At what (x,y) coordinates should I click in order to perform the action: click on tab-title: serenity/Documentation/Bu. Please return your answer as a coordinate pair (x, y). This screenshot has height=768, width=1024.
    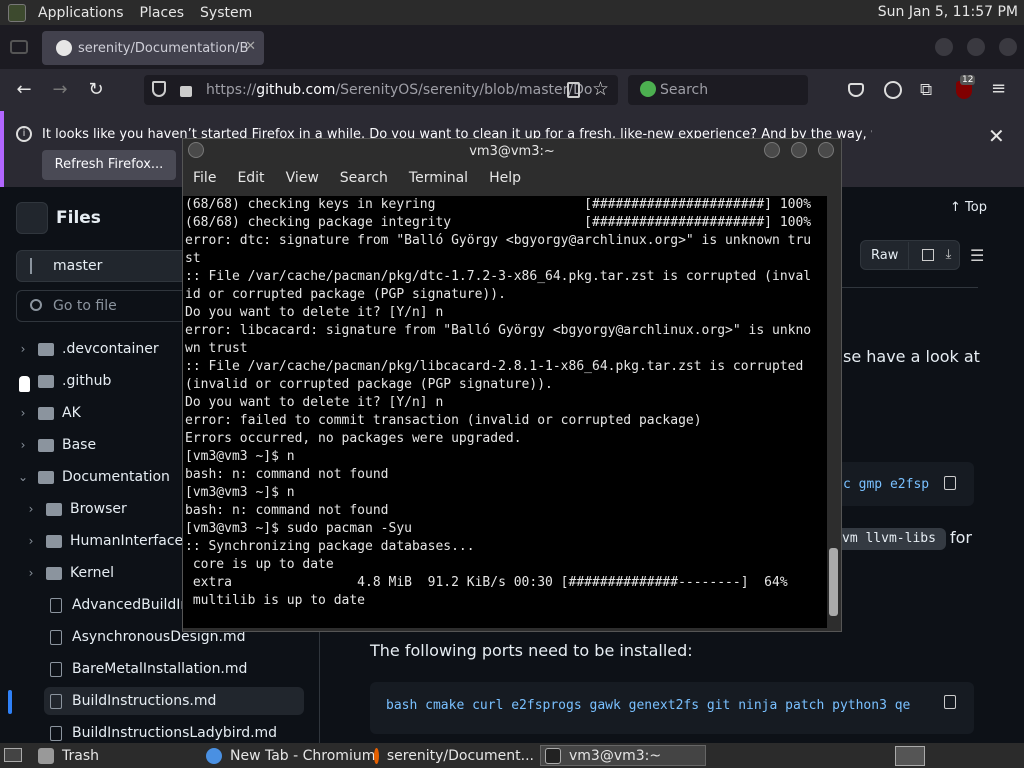
    Looking at the image, I should click on (163, 48).